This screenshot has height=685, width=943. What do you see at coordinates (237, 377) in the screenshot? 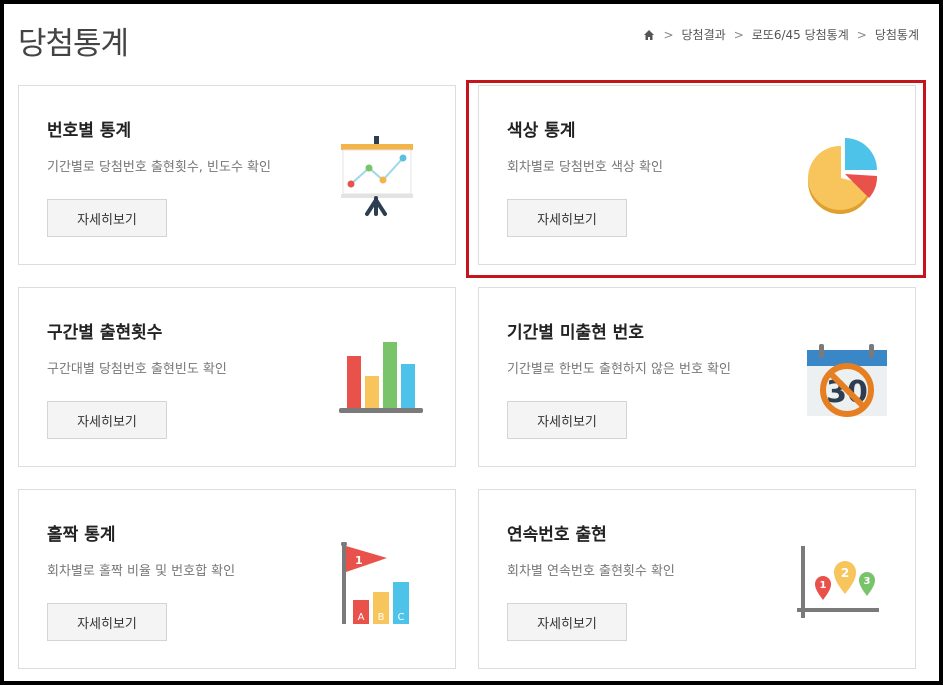
I see `card-range-frequency: 구간별 출현횟수 구간대별 당첨번호 출현빈도 확인 자세히보기` at bounding box center [237, 377].